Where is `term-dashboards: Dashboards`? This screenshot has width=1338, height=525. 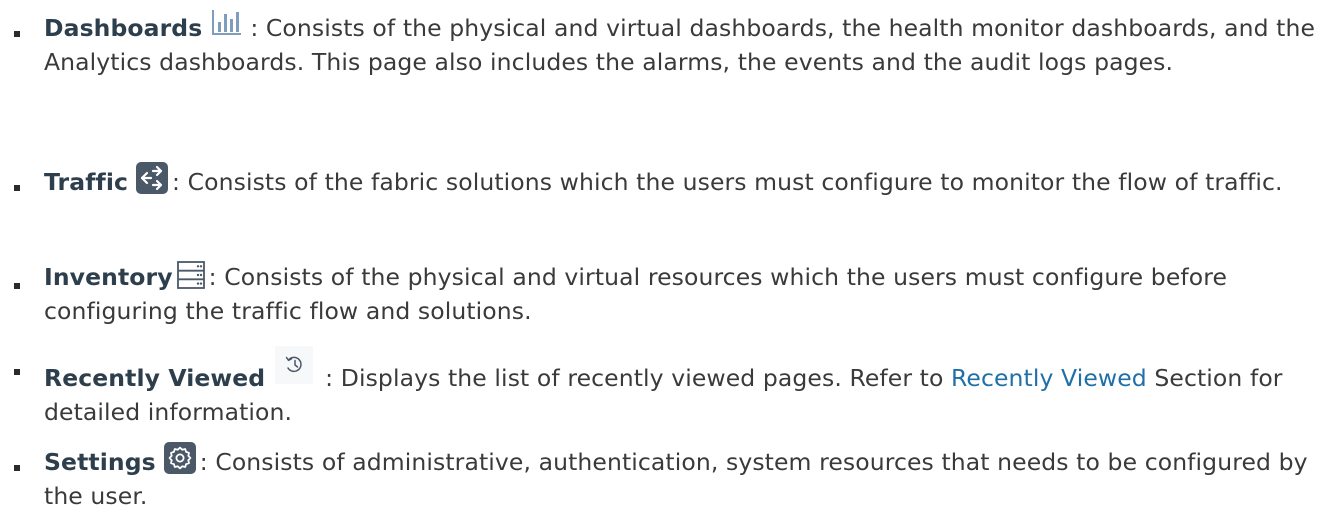
term-dashboards: Dashboards is located at coordinates (123, 28).